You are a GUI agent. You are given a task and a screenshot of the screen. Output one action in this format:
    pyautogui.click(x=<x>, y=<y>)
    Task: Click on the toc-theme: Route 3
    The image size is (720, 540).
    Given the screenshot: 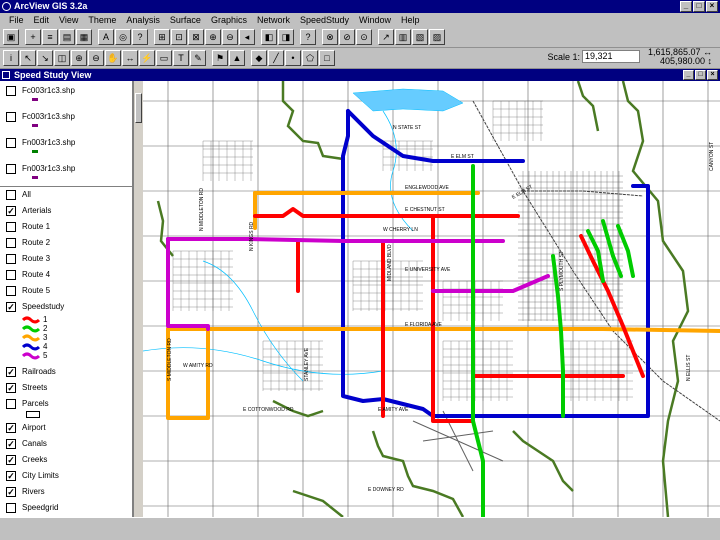 What is the action you would take?
    pyautogui.click(x=66, y=258)
    